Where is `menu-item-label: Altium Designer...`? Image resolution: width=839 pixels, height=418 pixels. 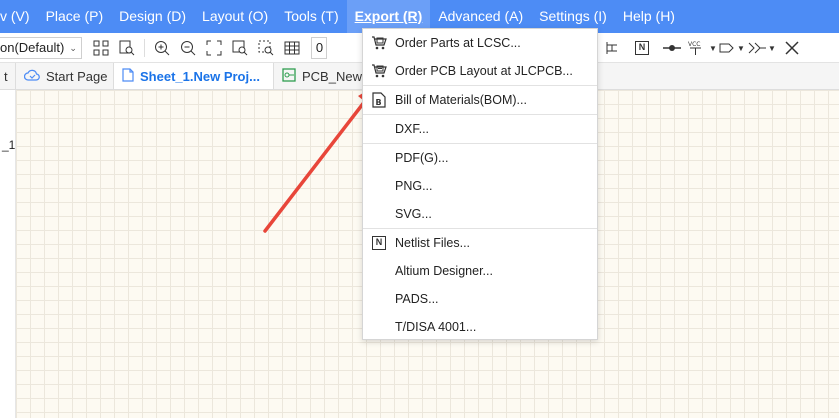 menu-item-label: Altium Designer... is located at coordinates (444, 271).